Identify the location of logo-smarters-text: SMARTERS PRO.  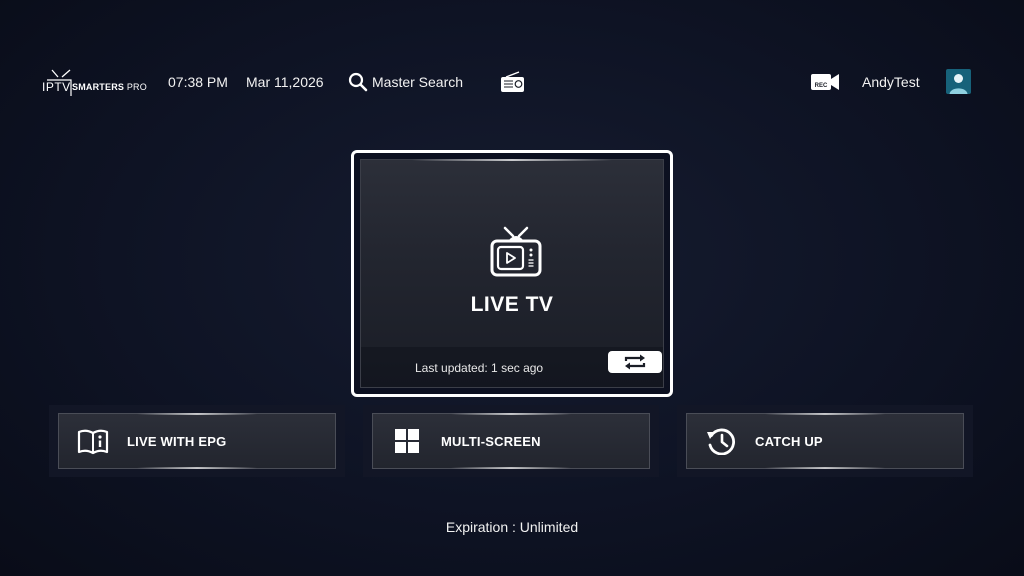
(109, 87).